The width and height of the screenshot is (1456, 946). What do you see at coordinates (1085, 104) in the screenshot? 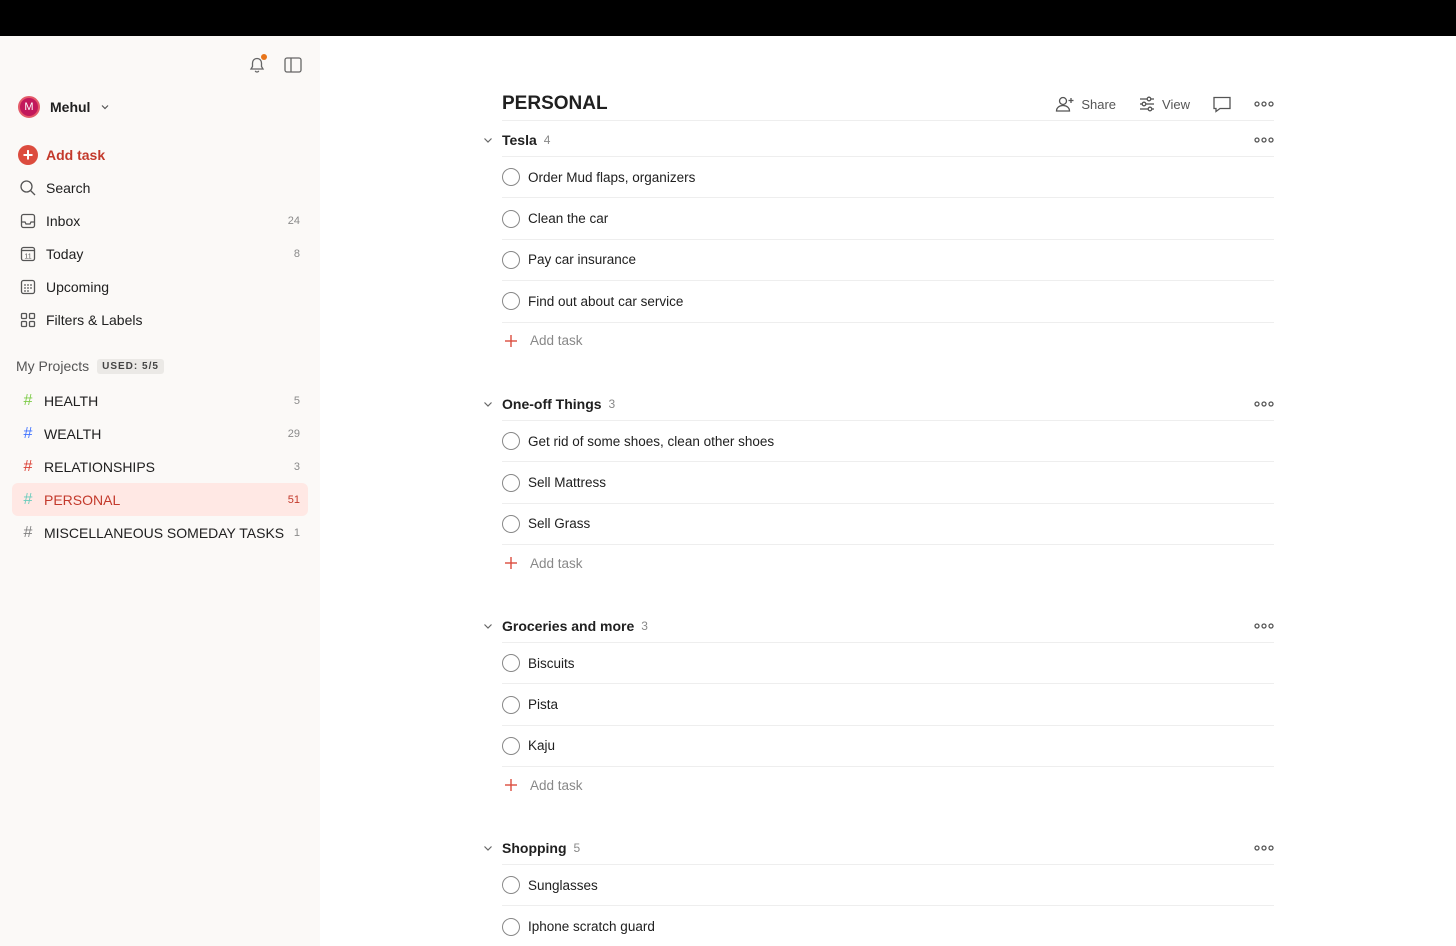
I see `share-button: Share` at bounding box center [1085, 104].